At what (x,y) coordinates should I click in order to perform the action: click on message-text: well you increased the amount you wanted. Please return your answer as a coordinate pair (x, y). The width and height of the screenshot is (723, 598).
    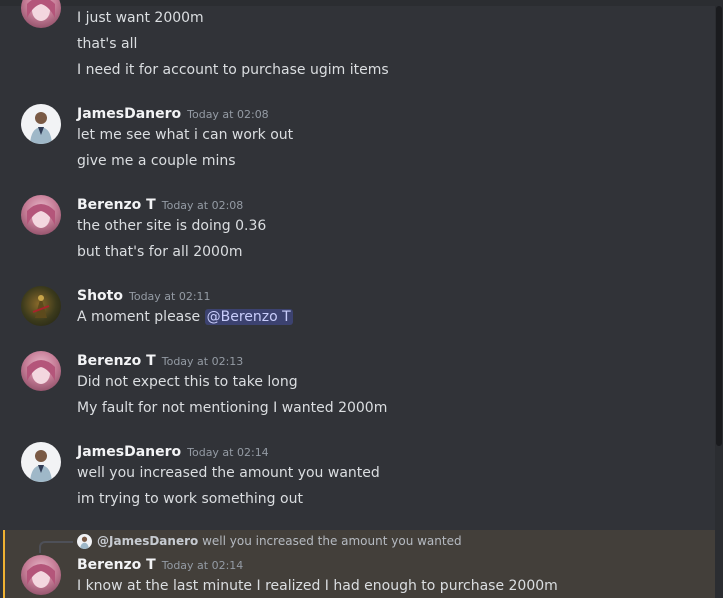
    Looking at the image, I should click on (228, 473).